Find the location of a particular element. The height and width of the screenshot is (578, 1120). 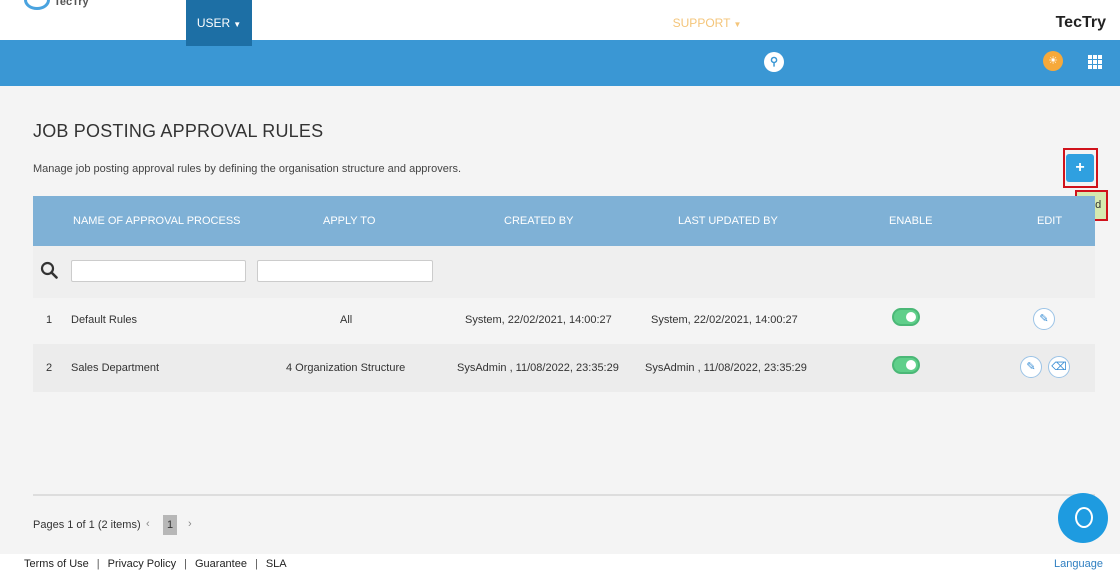

pager-next-icon: › is located at coordinates (190, 524).